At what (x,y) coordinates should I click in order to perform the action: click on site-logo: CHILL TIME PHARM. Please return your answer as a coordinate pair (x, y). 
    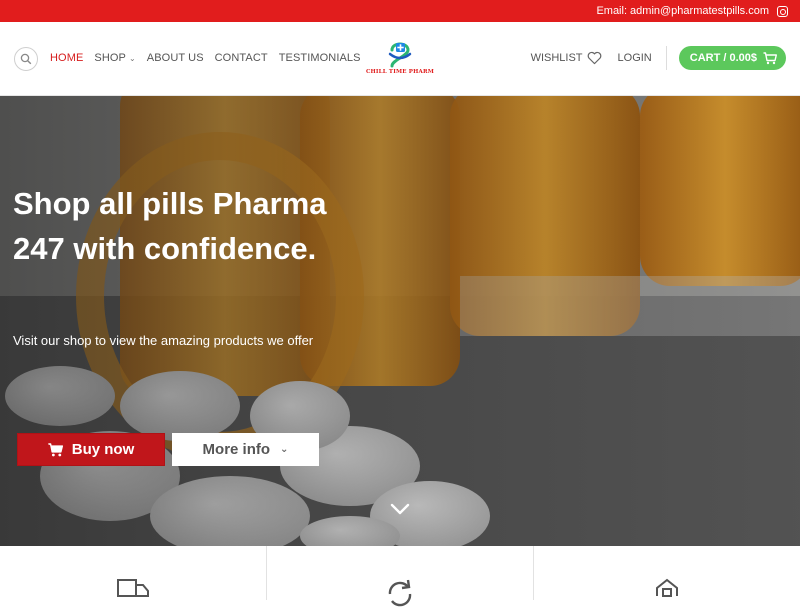
    Looking at the image, I should click on (400, 60).